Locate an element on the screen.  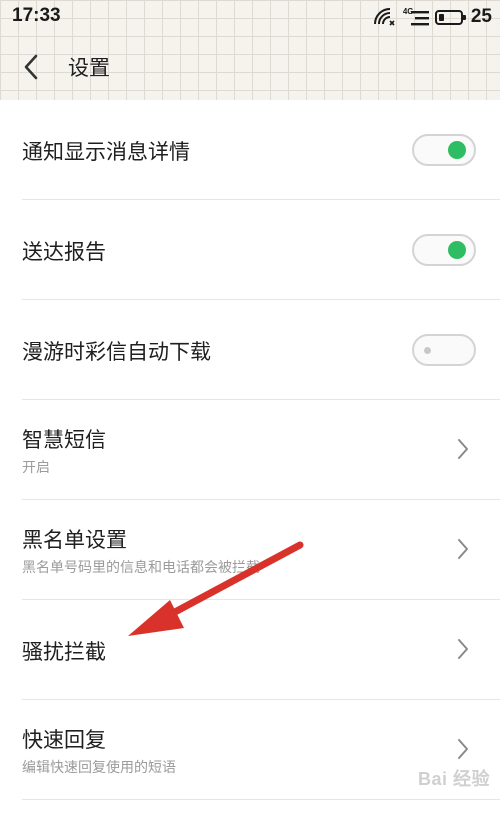
setting-label: 漫游时彩信自动下载 is located at coordinates (116, 352).